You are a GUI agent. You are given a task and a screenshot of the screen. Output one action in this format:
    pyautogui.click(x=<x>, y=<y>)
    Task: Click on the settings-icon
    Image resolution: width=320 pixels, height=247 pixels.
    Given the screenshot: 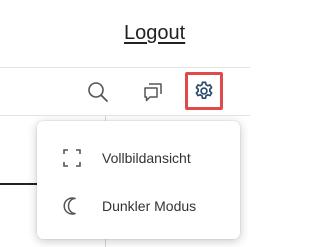 What is the action you would take?
    pyautogui.click(x=204, y=90)
    